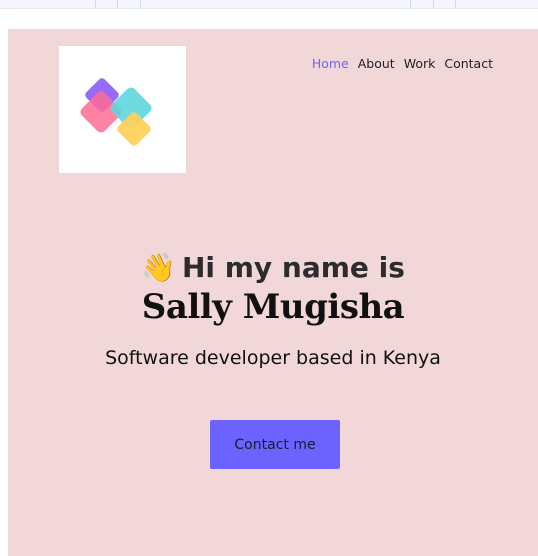  Describe the element at coordinates (275, 444) in the screenshot. I see `contact-me-button: Contact me` at that location.